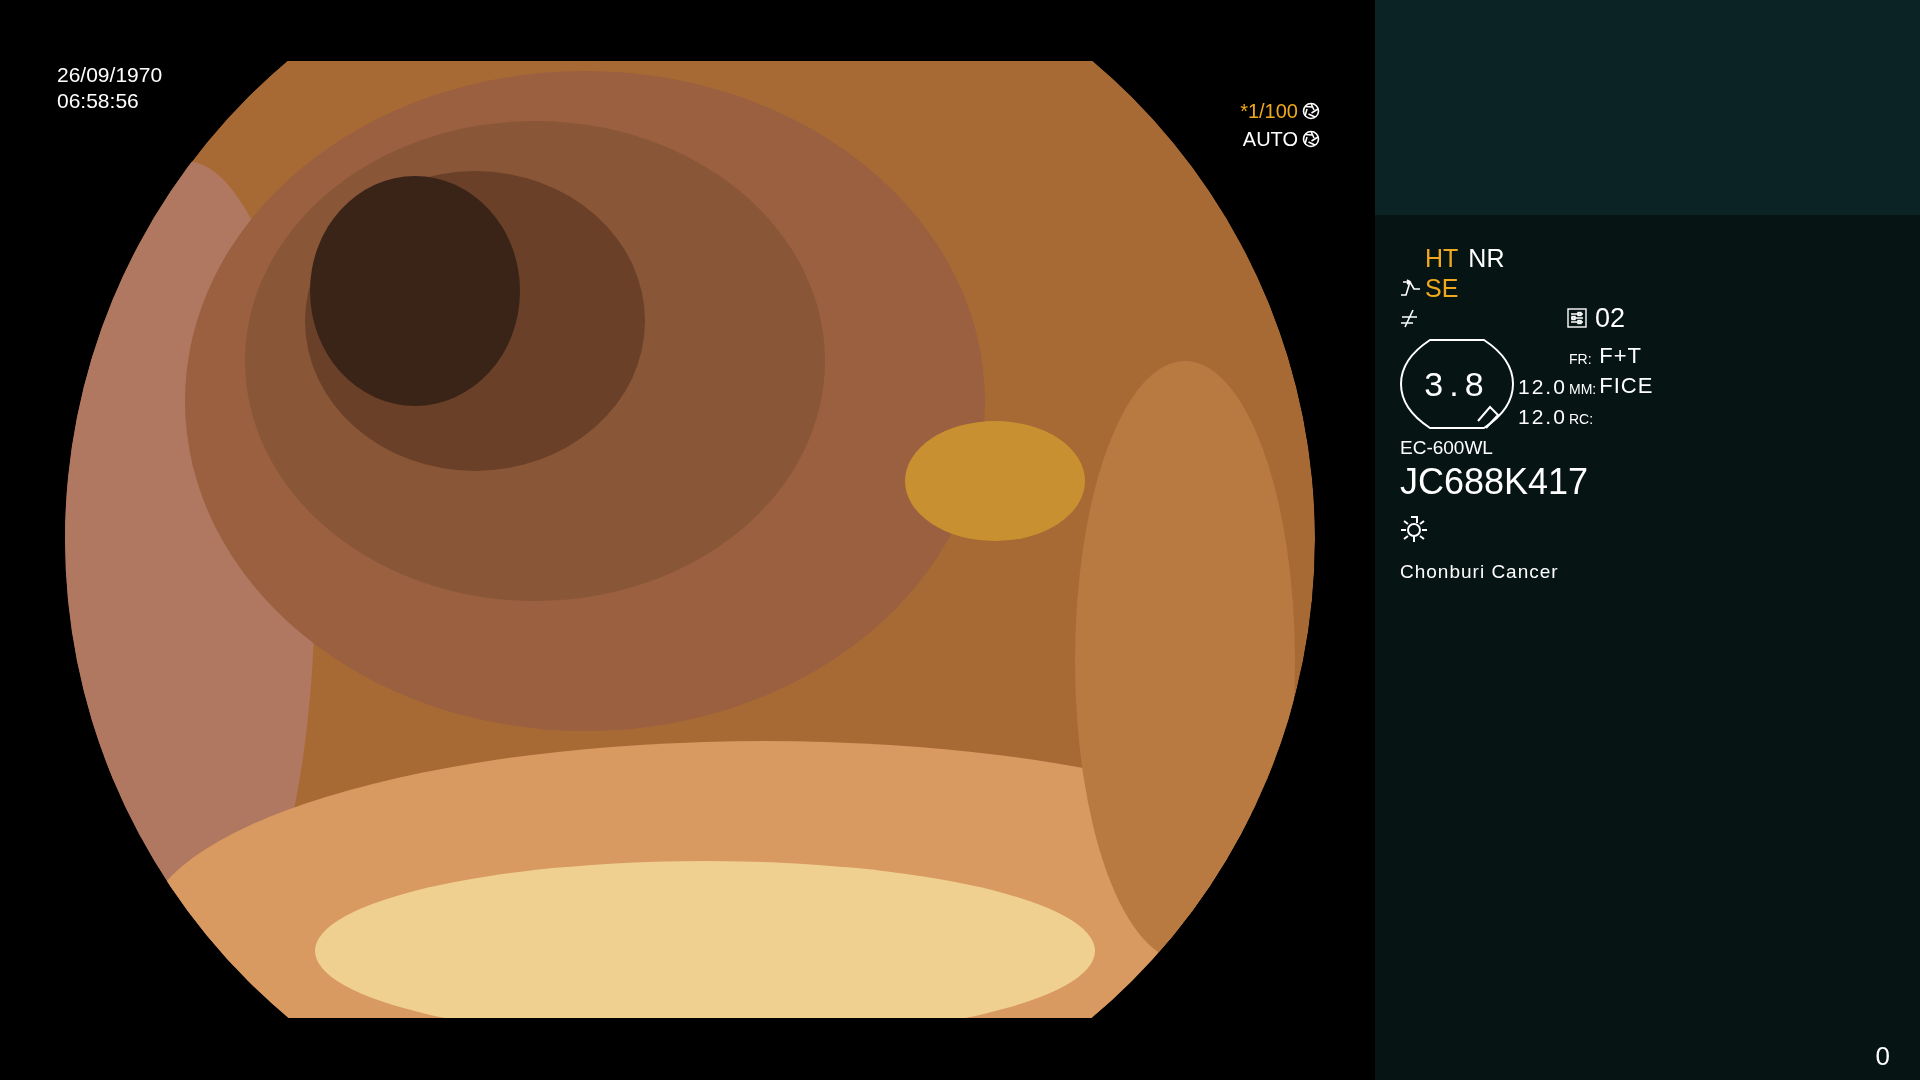 The image size is (1920, 1080). I want to click on enhance-label: SE, so click(1442, 288).